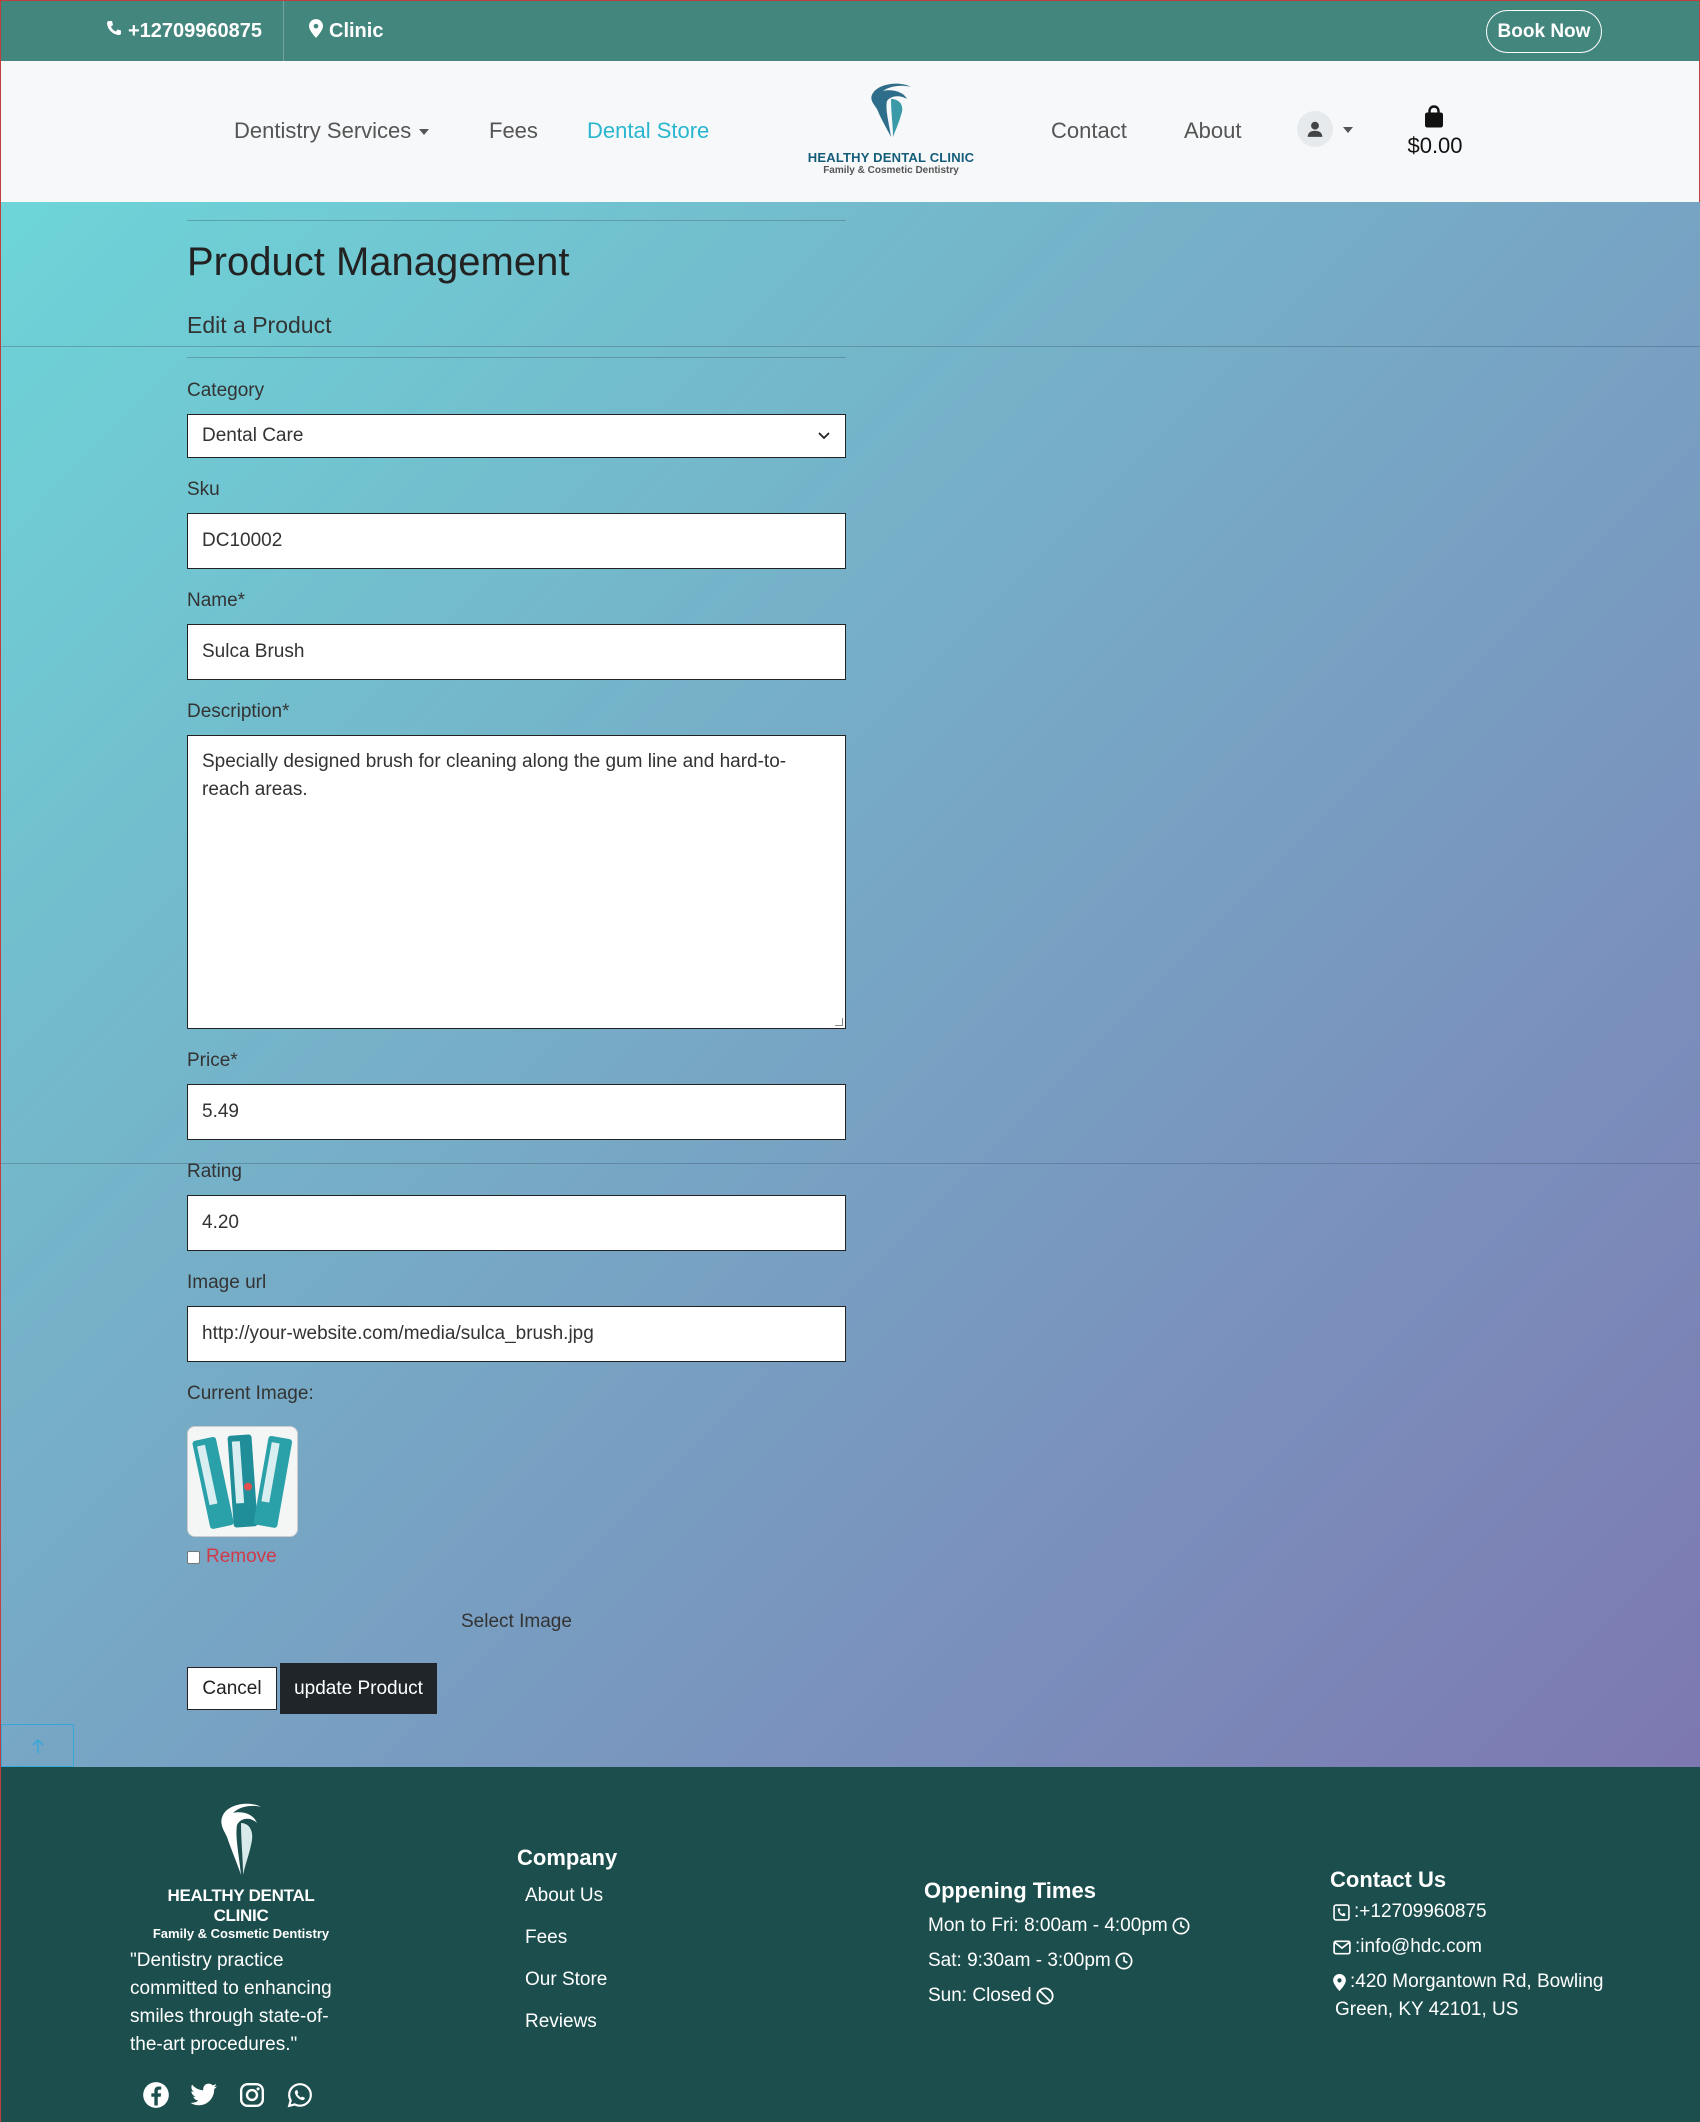 The width and height of the screenshot is (1700, 2122). Describe the element at coordinates (1089, 131) in the screenshot. I see `nav-contact: Contact` at that location.